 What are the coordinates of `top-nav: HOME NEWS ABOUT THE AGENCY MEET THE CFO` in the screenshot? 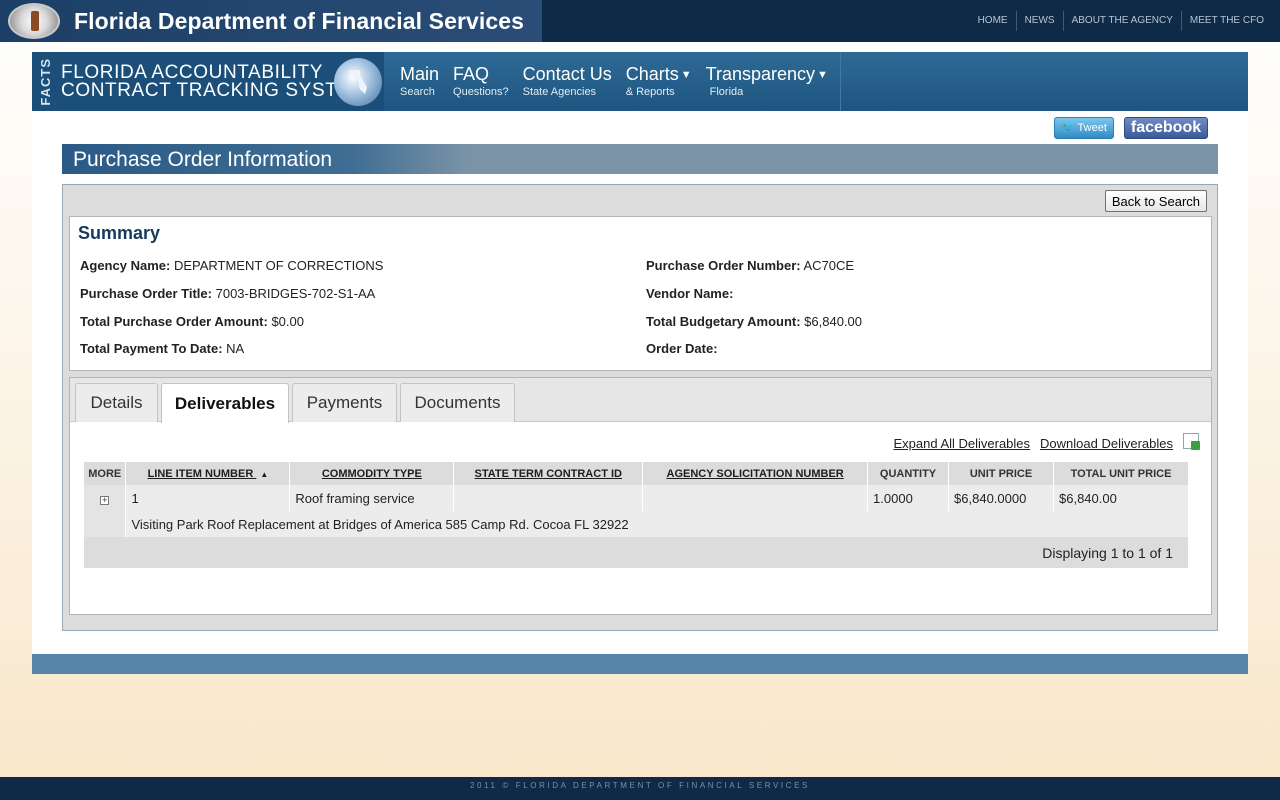 It's located at (1121, 21).